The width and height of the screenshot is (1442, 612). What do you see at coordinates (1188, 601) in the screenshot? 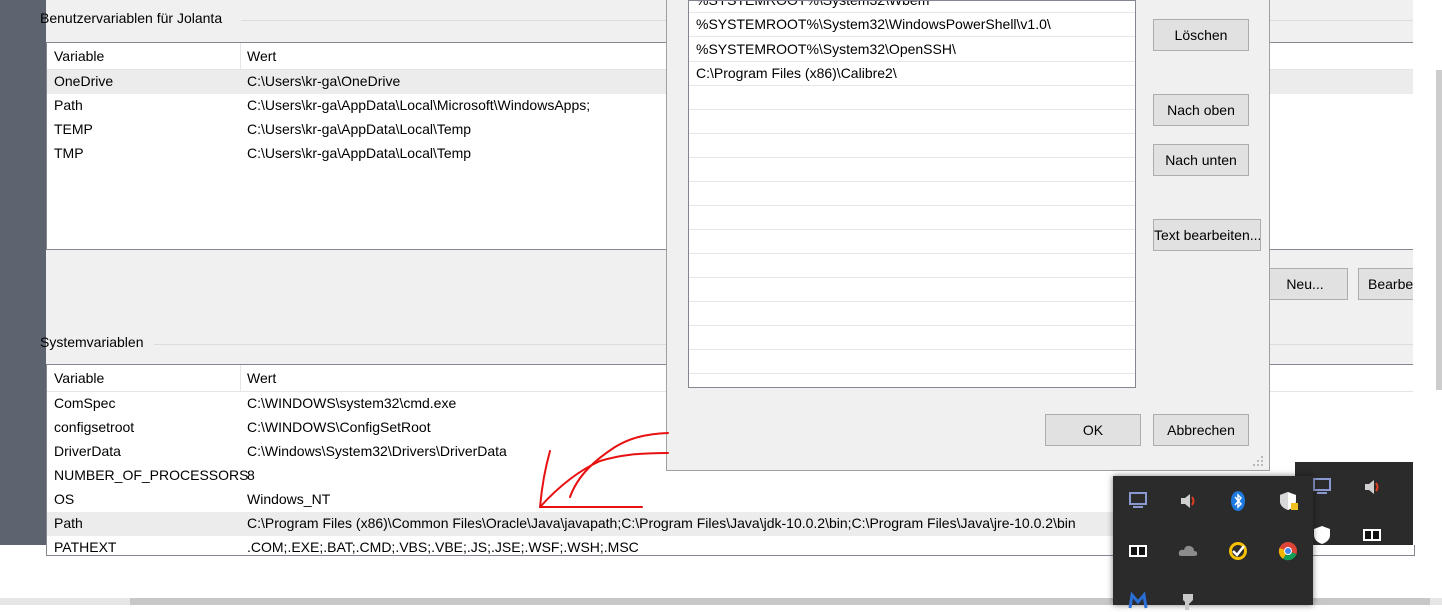
I see `usb-drive-icon` at bounding box center [1188, 601].